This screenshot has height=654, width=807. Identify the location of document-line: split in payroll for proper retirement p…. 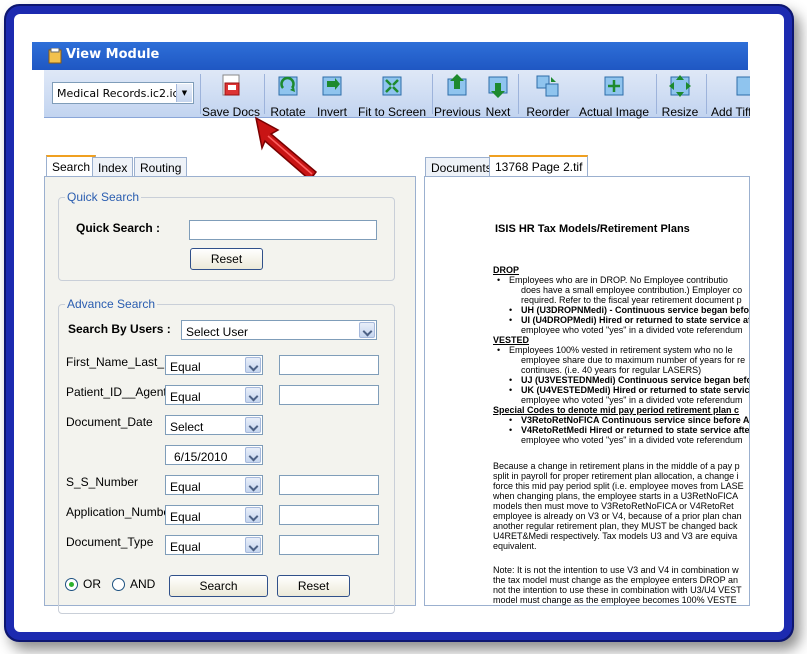
(616, 476).